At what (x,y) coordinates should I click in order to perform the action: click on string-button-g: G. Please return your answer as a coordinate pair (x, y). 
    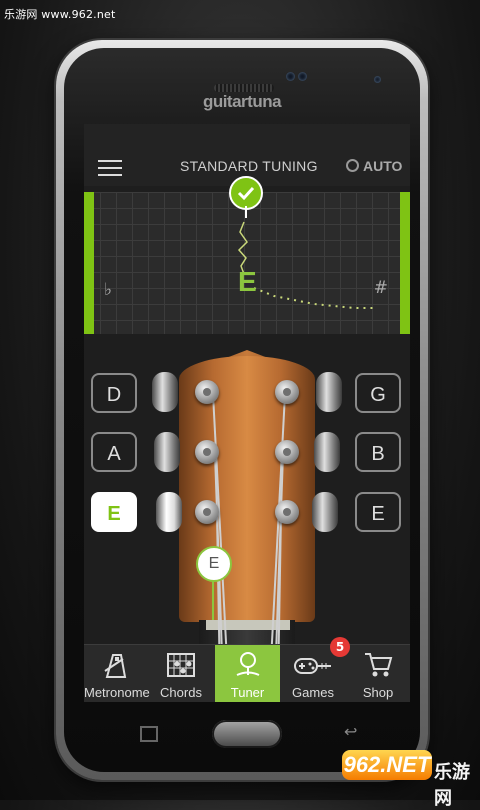
    Looking at the image, I should click on (378, 393).